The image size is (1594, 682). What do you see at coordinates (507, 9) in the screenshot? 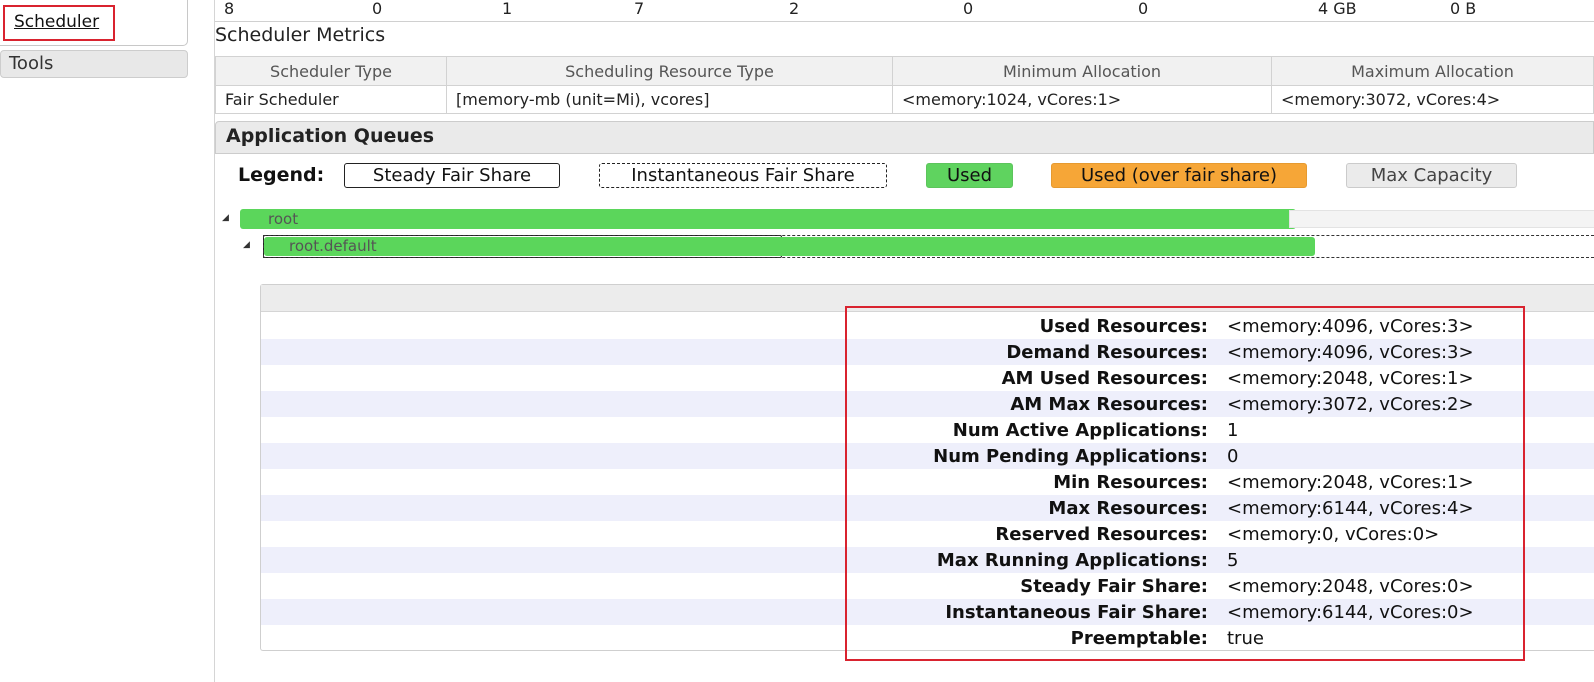
I see `cluster-metric-value: 1` at bounding box center [507, 9].